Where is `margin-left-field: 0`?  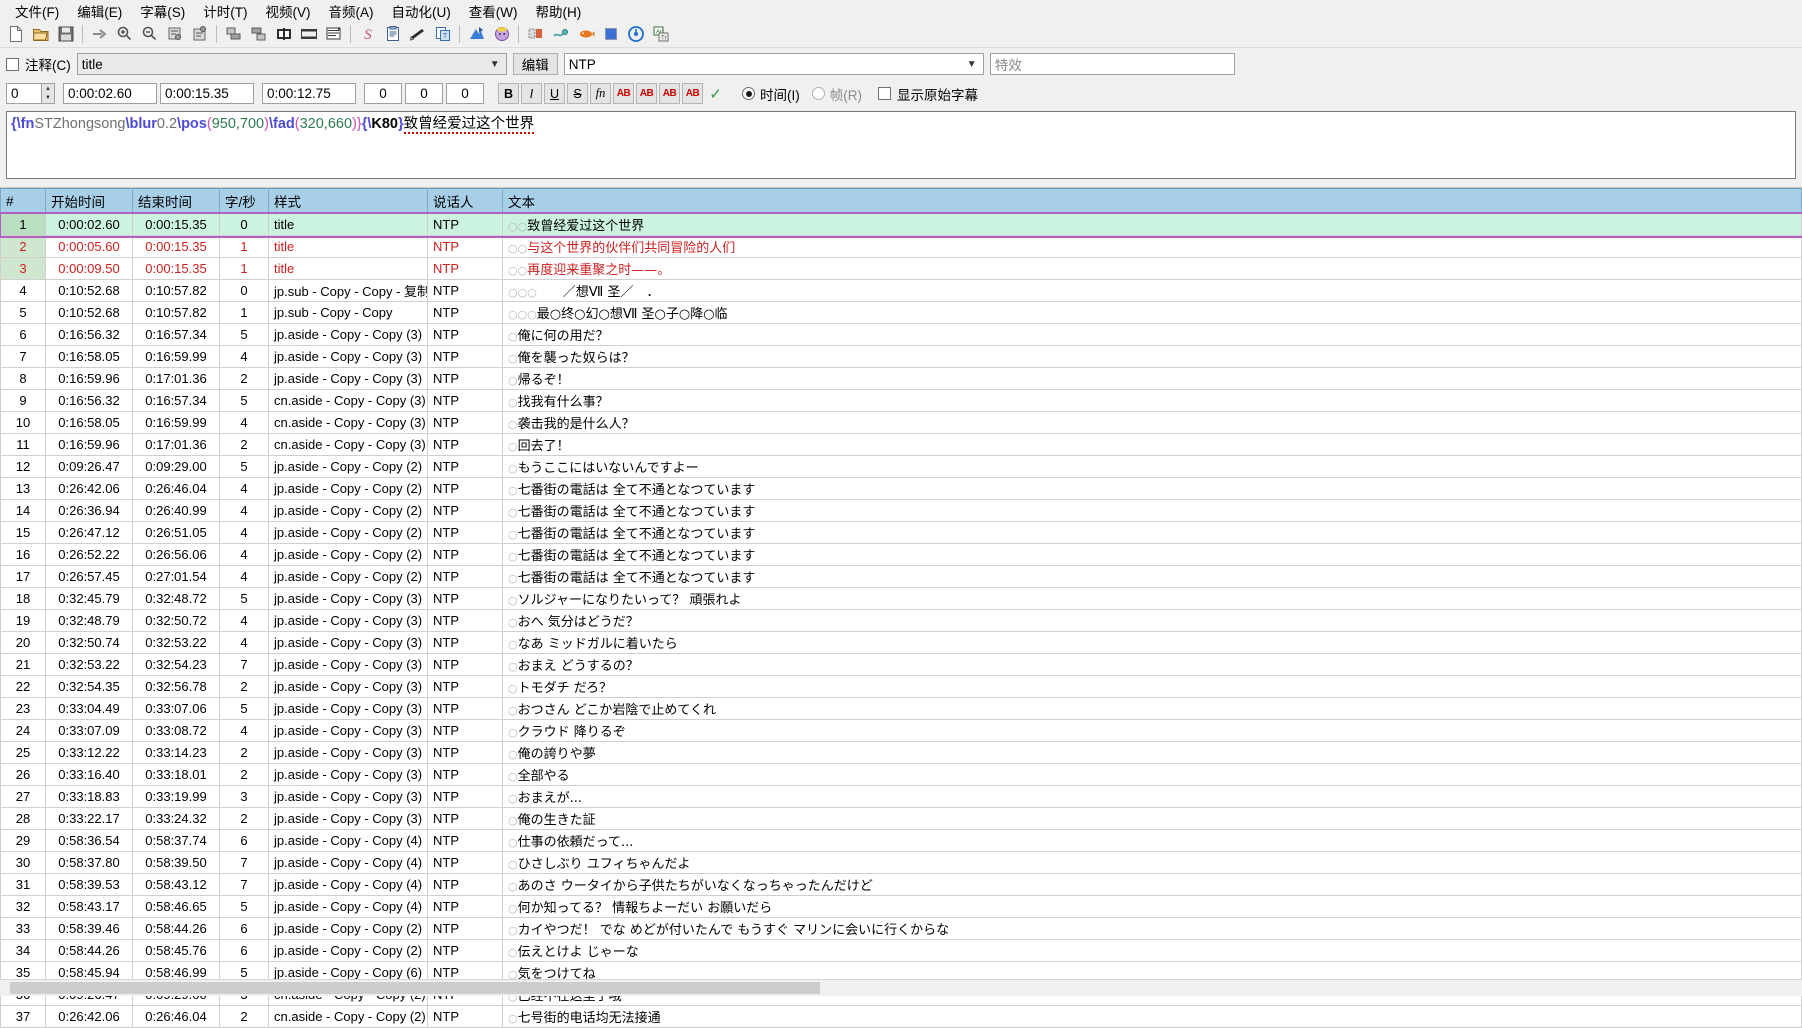 margin-left-field: 0 is located at coordinates (383, 93).